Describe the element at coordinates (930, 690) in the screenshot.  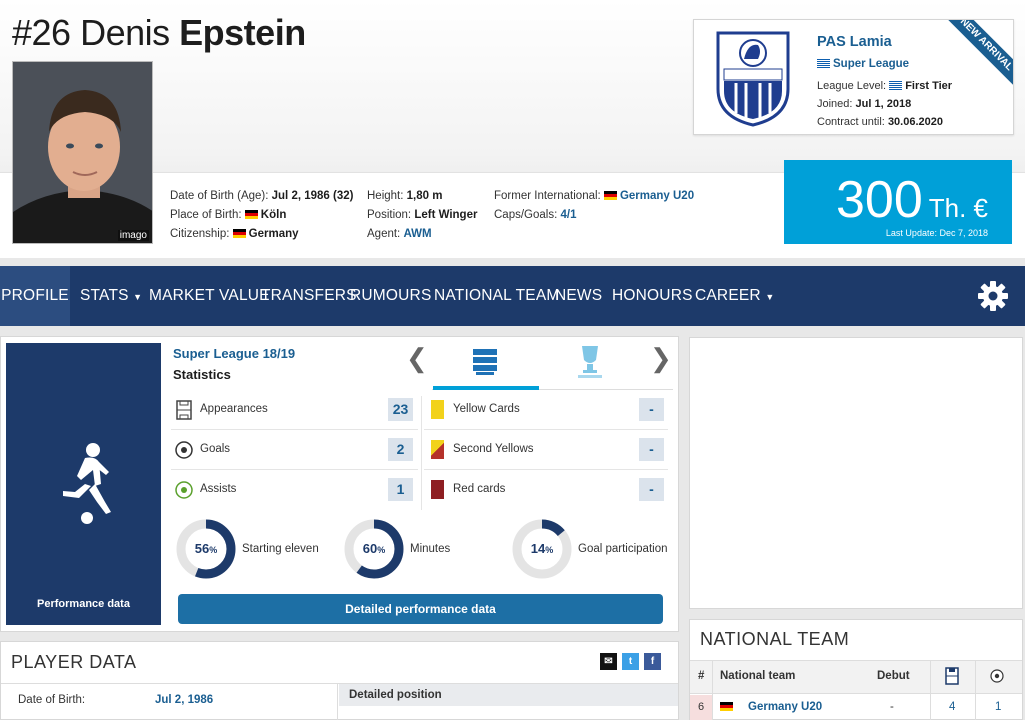
I see `nt-col-divider` at that location.